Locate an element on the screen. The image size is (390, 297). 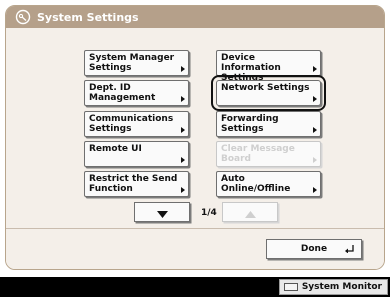
window-title: System Settings is located at coordinates (88, 17).